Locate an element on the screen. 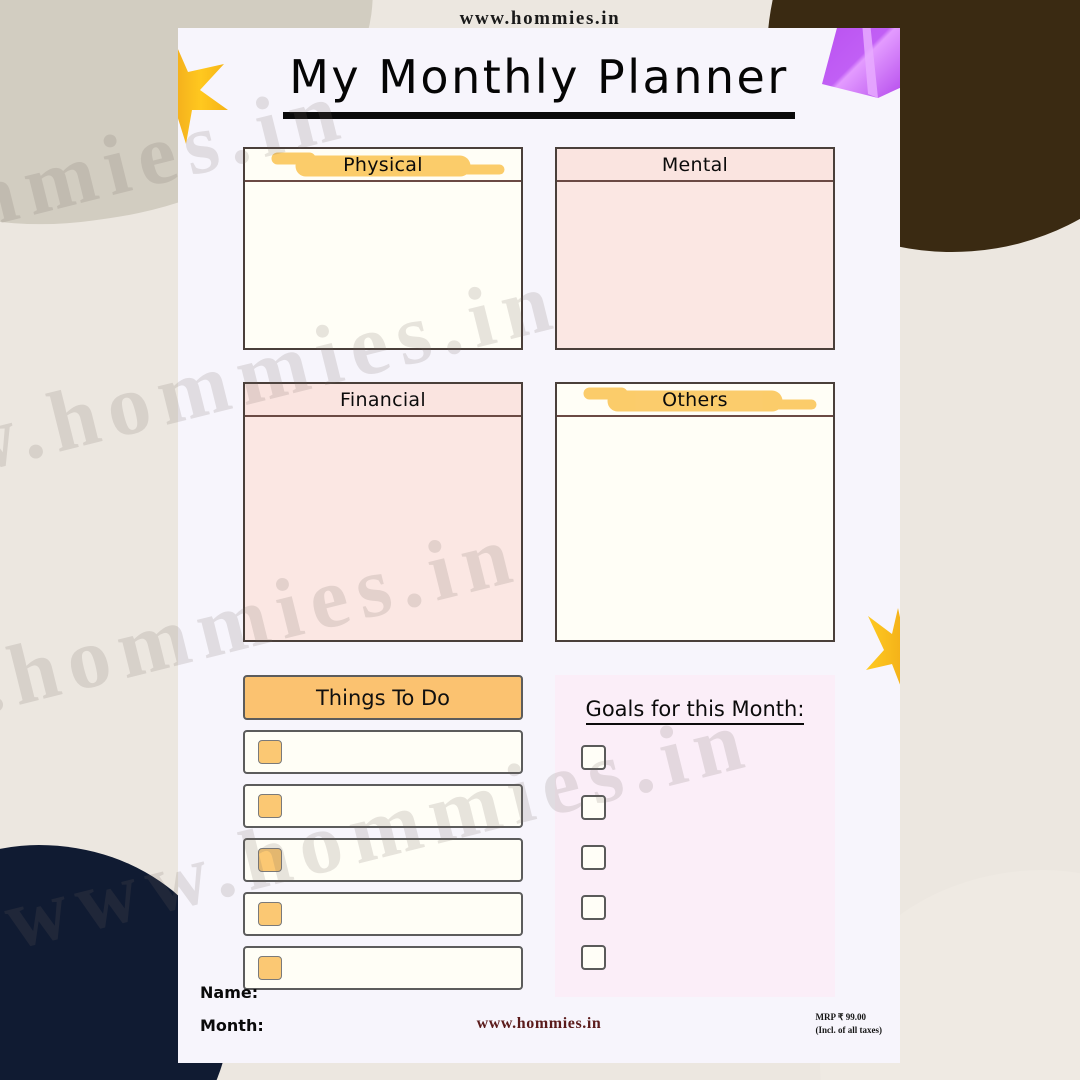  mrp-block: MRP ₹ 99.00 (Incl. of all taxes) is located at coordinates (849, 1024).